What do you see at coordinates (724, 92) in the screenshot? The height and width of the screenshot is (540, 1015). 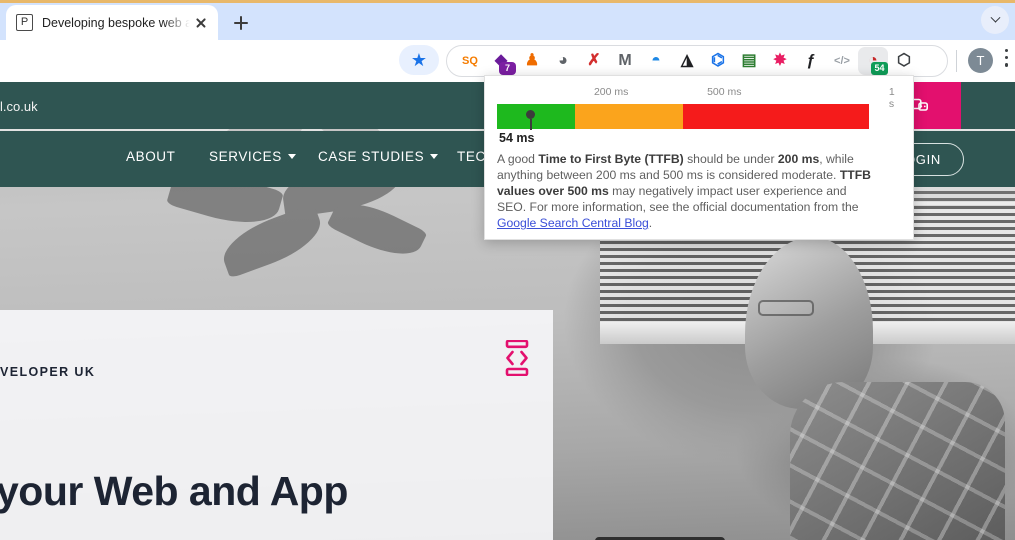 I see `scale-label: 500 ms` at bounding box center [724, 92].